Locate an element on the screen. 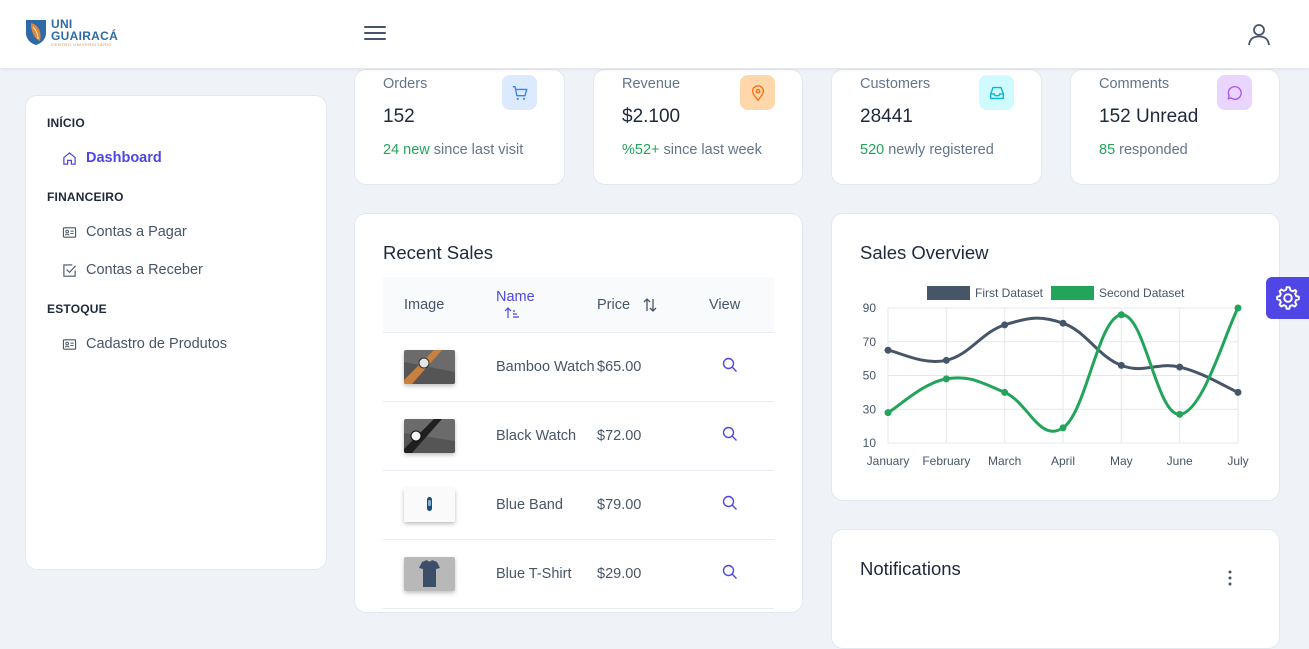 This screenshot has width=1309, height=649. sidebar-item-label: Cadastro de Produtos is located at coordinates (157, 344).